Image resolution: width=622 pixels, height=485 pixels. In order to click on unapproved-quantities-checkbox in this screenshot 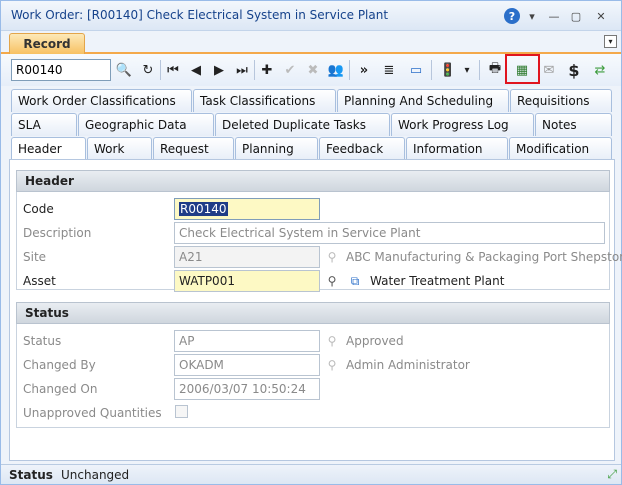, I will do `click(181, 411)`.